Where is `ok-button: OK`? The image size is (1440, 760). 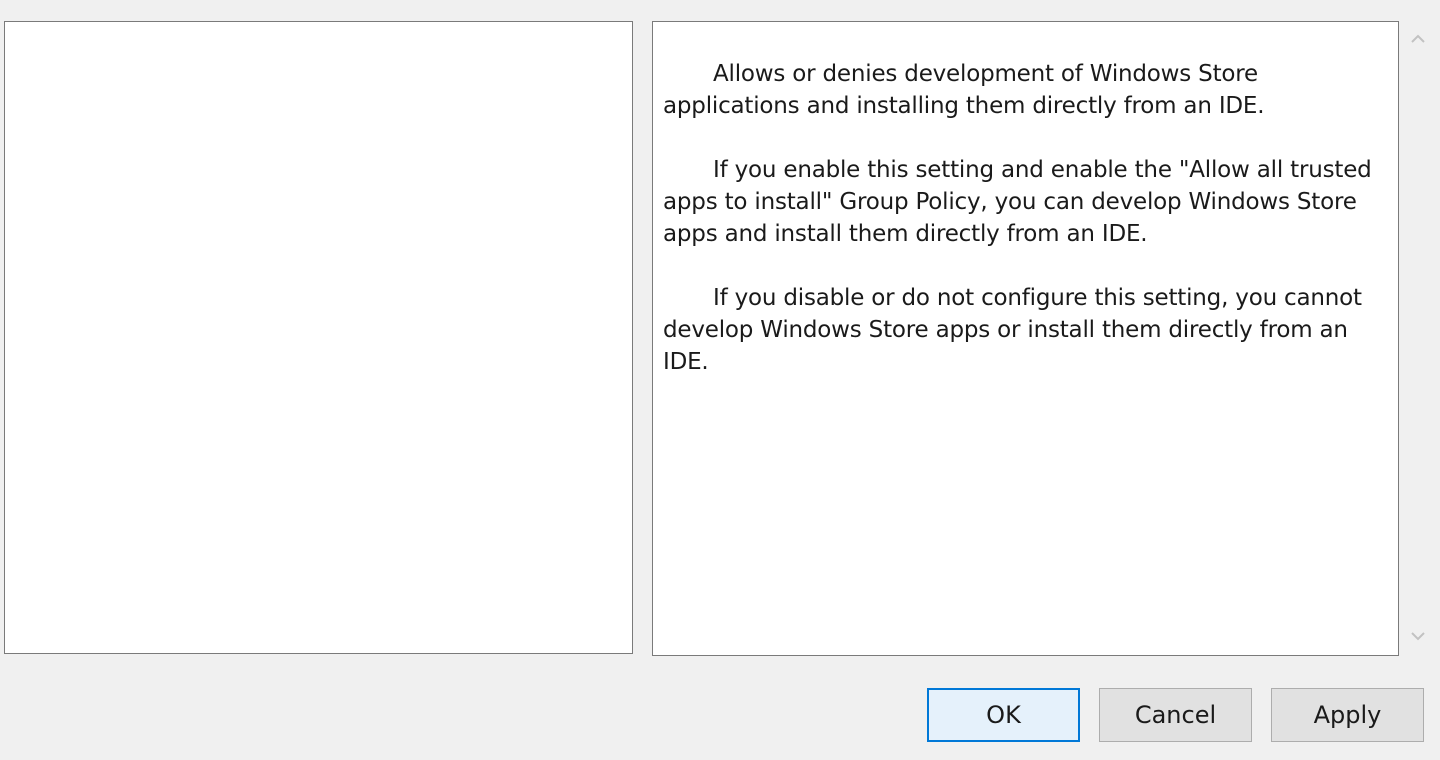
ok-button: OK is located at coordinates (1003, 715).